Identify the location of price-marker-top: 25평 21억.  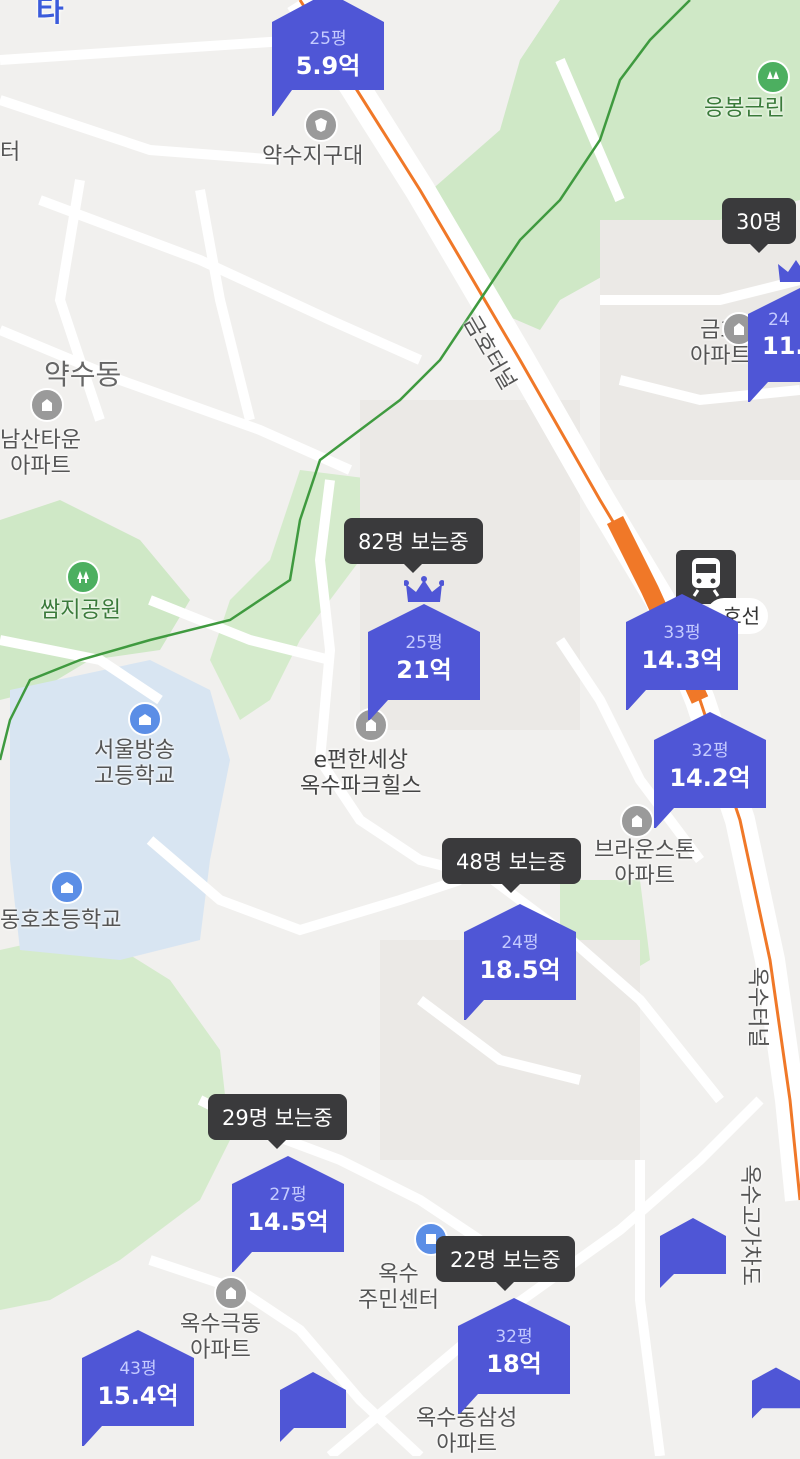
(424, 662).